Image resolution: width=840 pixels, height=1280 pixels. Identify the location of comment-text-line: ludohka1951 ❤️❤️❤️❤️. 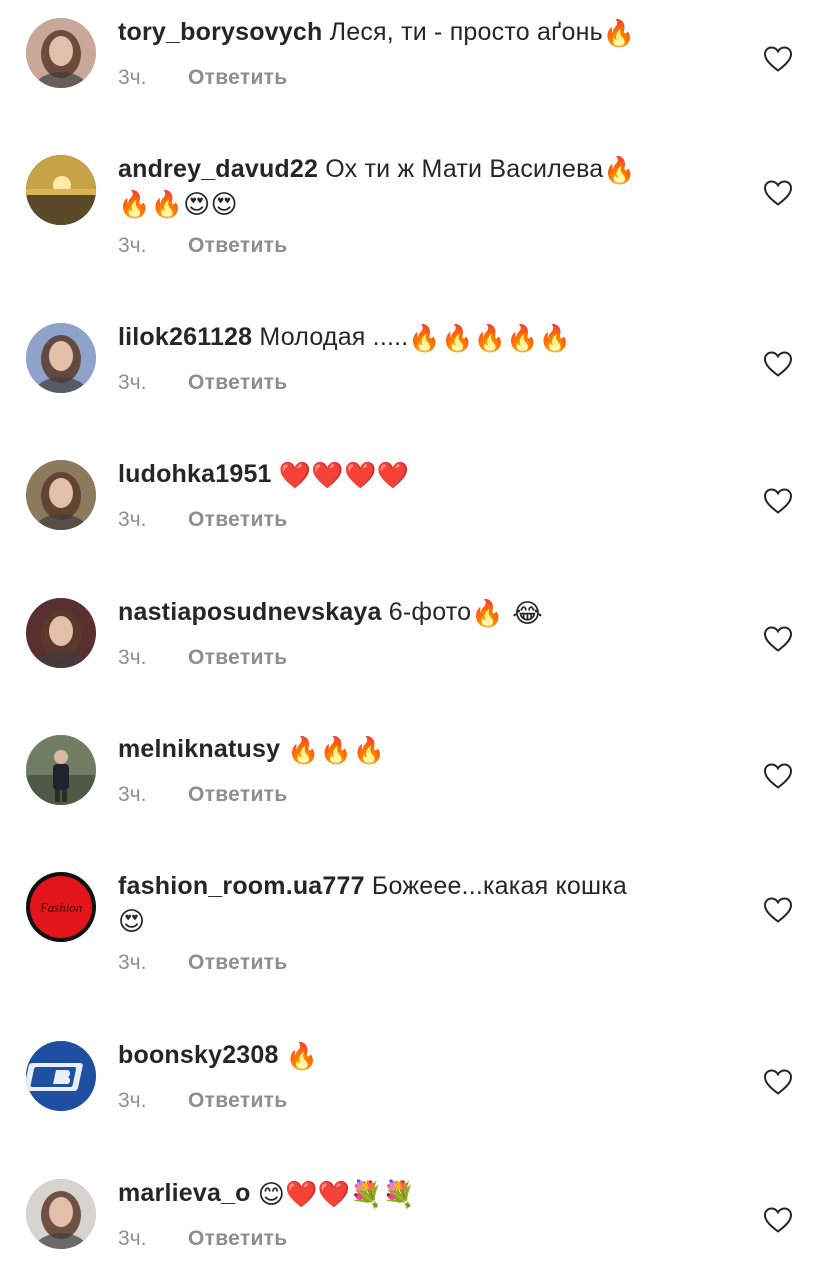
(413, 475).